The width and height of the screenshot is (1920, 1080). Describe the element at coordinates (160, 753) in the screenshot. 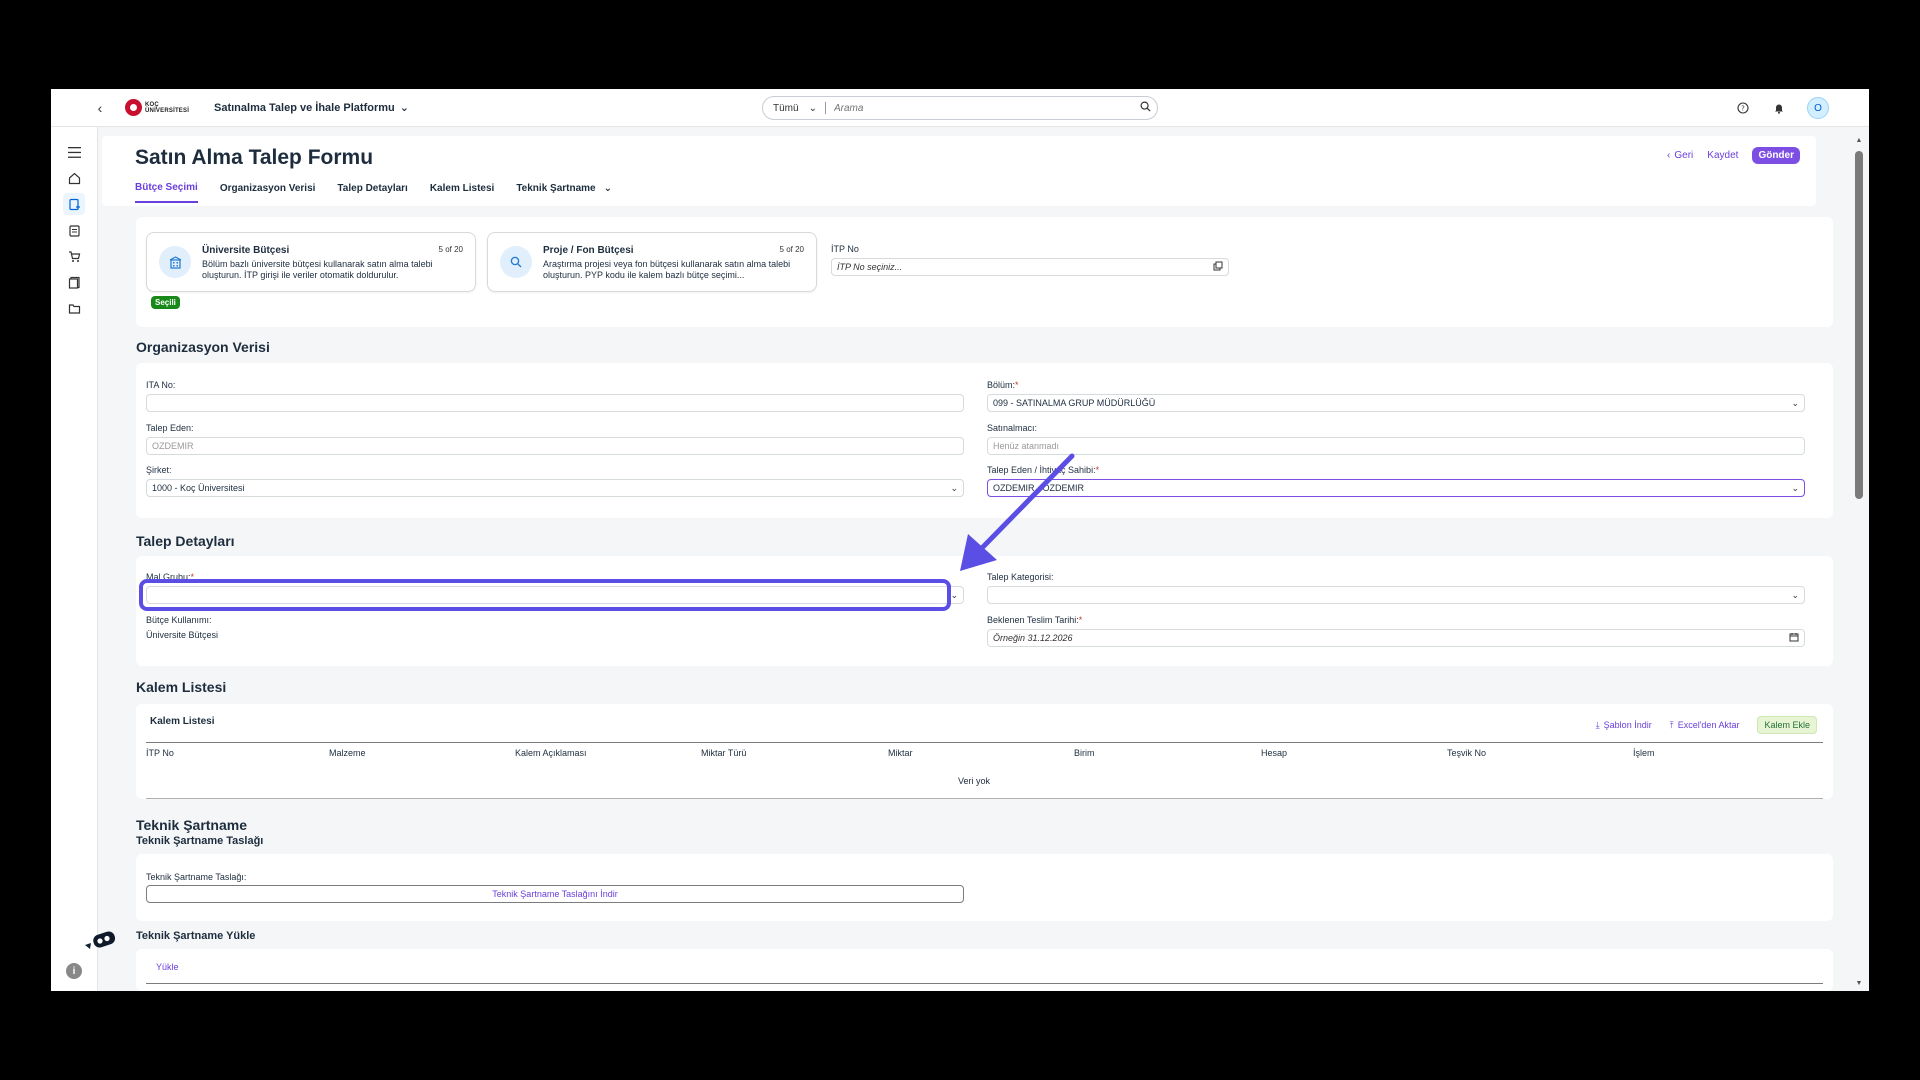

I see `column-header: İTP No` at that location.